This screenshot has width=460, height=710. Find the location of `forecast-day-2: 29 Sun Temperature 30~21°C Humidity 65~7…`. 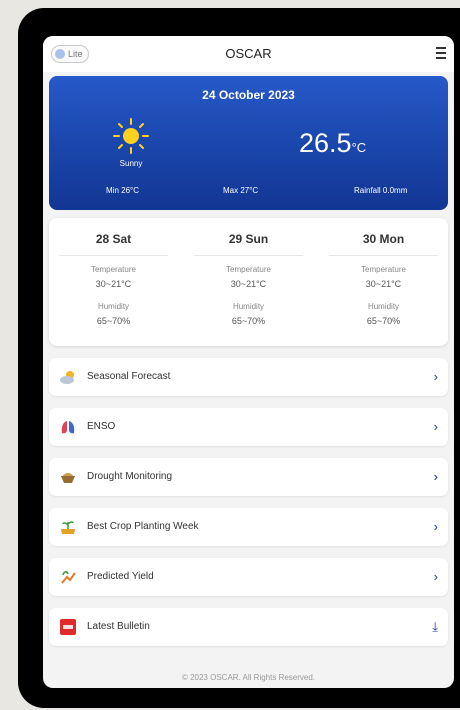

forecast-day-2: 29 Sun Temperature 30~21°C Humidity 65~7… is located at coordinates (248, 282).